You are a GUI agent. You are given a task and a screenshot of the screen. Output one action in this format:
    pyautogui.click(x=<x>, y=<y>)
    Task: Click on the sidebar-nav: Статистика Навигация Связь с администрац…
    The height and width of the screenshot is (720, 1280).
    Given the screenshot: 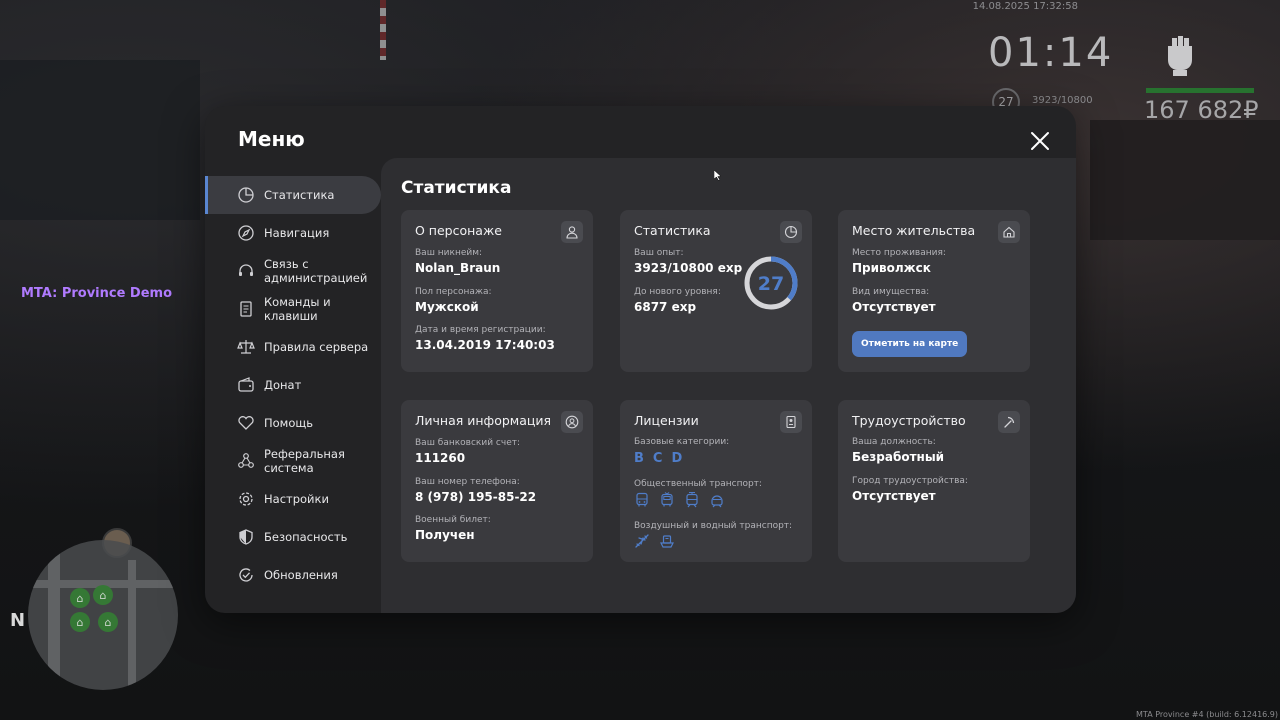 What is the action you would take?
    pyautogui.click(x=293, y=385)
    